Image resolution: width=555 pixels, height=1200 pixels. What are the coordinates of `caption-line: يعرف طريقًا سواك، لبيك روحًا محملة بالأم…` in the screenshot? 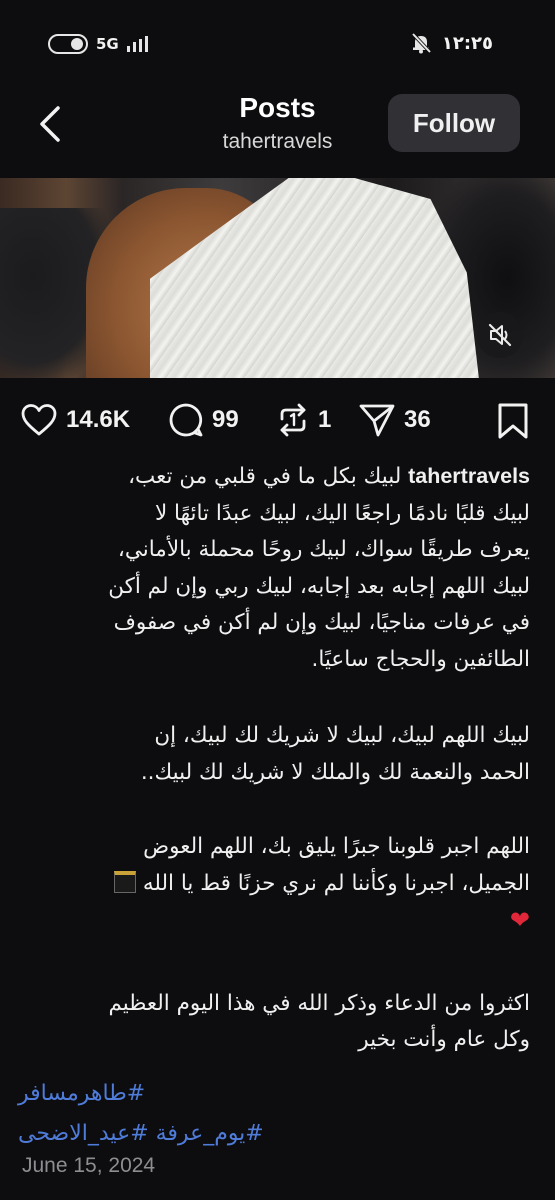 It's located at (323, 549).